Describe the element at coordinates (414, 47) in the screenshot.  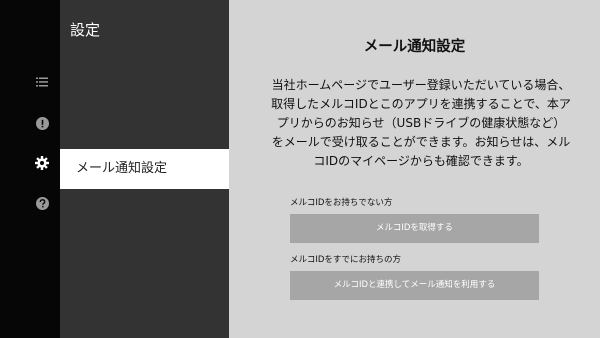
I see `page-title: メール通知設定` at that location.